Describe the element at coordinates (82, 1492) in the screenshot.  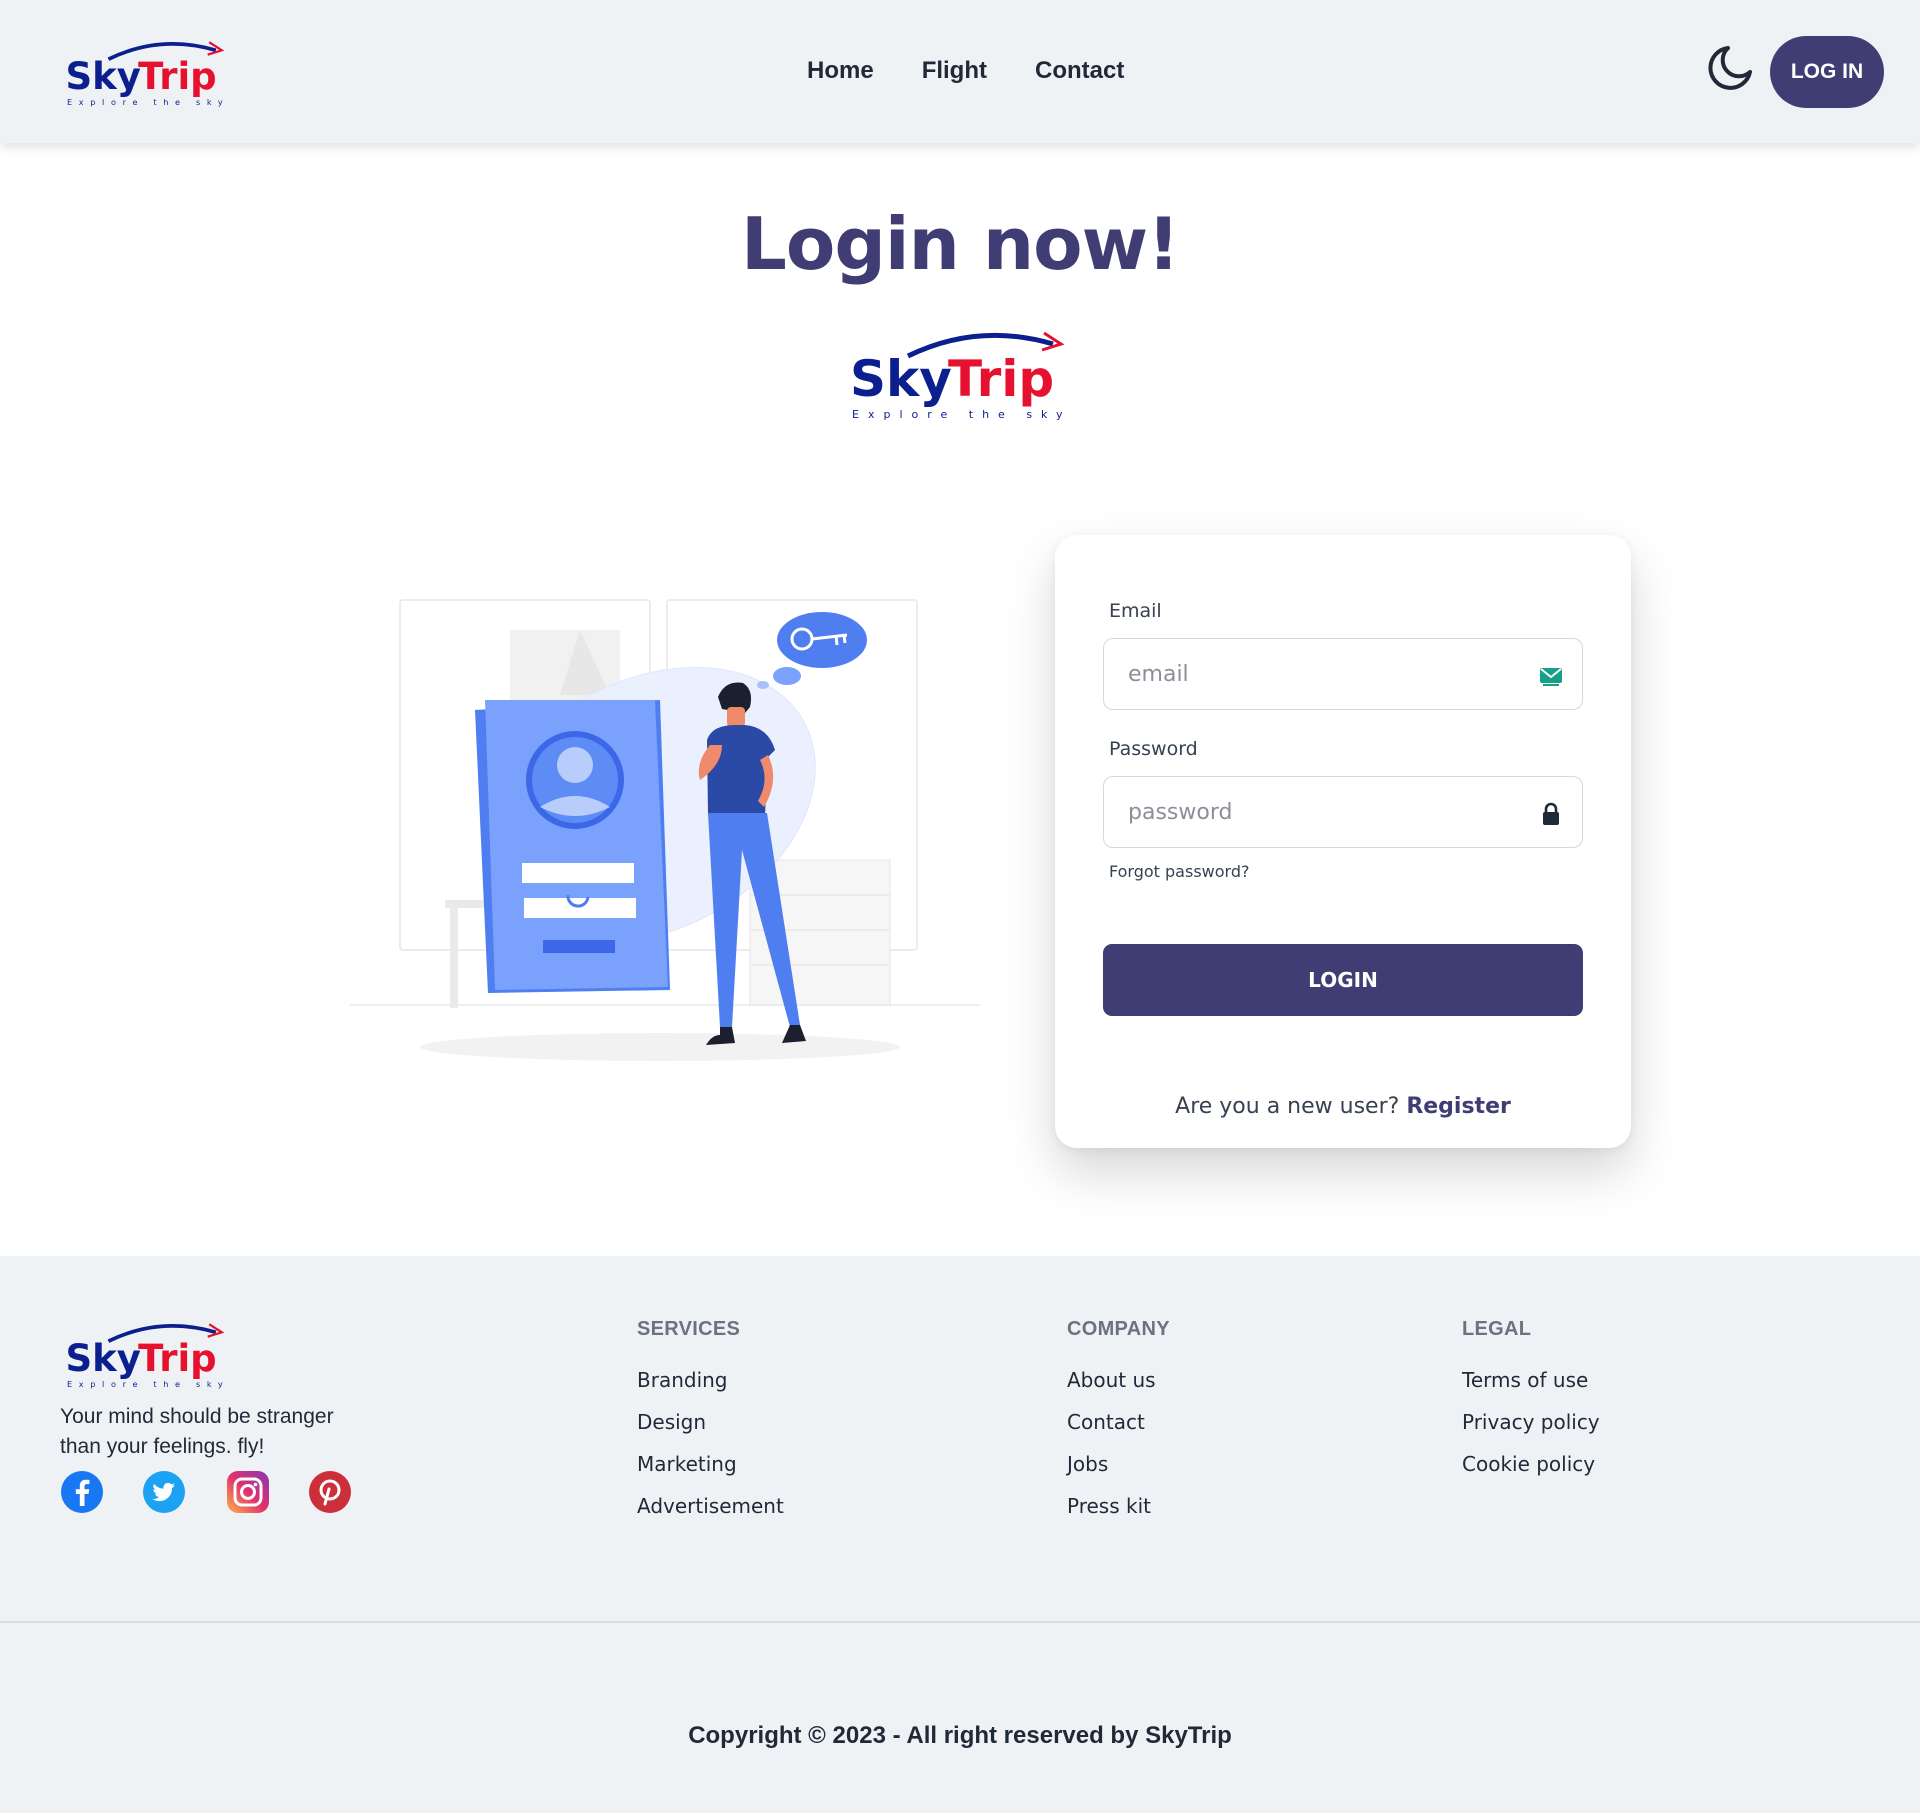
I see `facebook-icon` at that location.